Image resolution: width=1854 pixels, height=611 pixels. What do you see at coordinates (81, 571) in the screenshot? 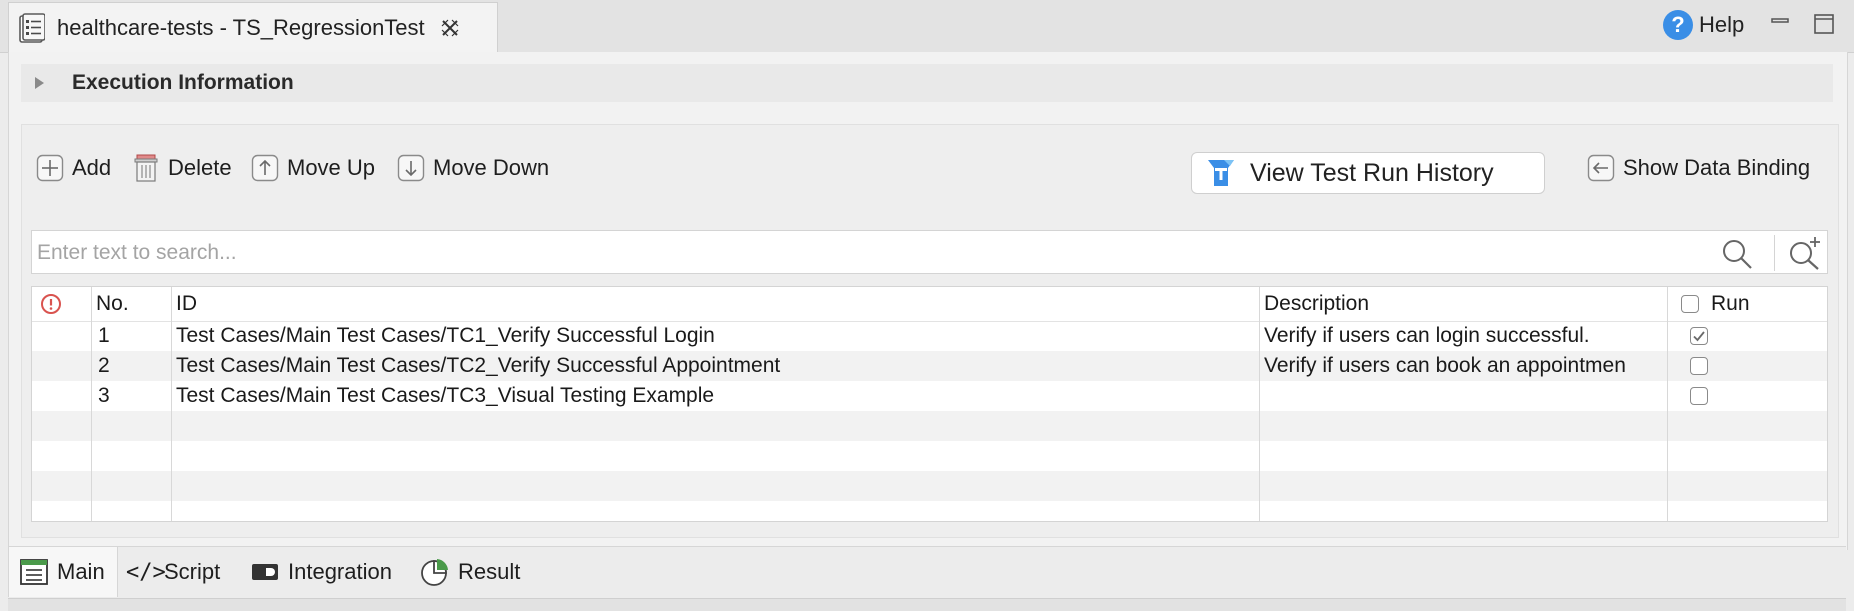
I see `tab-main-label: Main` at bounding box center [81, 571].